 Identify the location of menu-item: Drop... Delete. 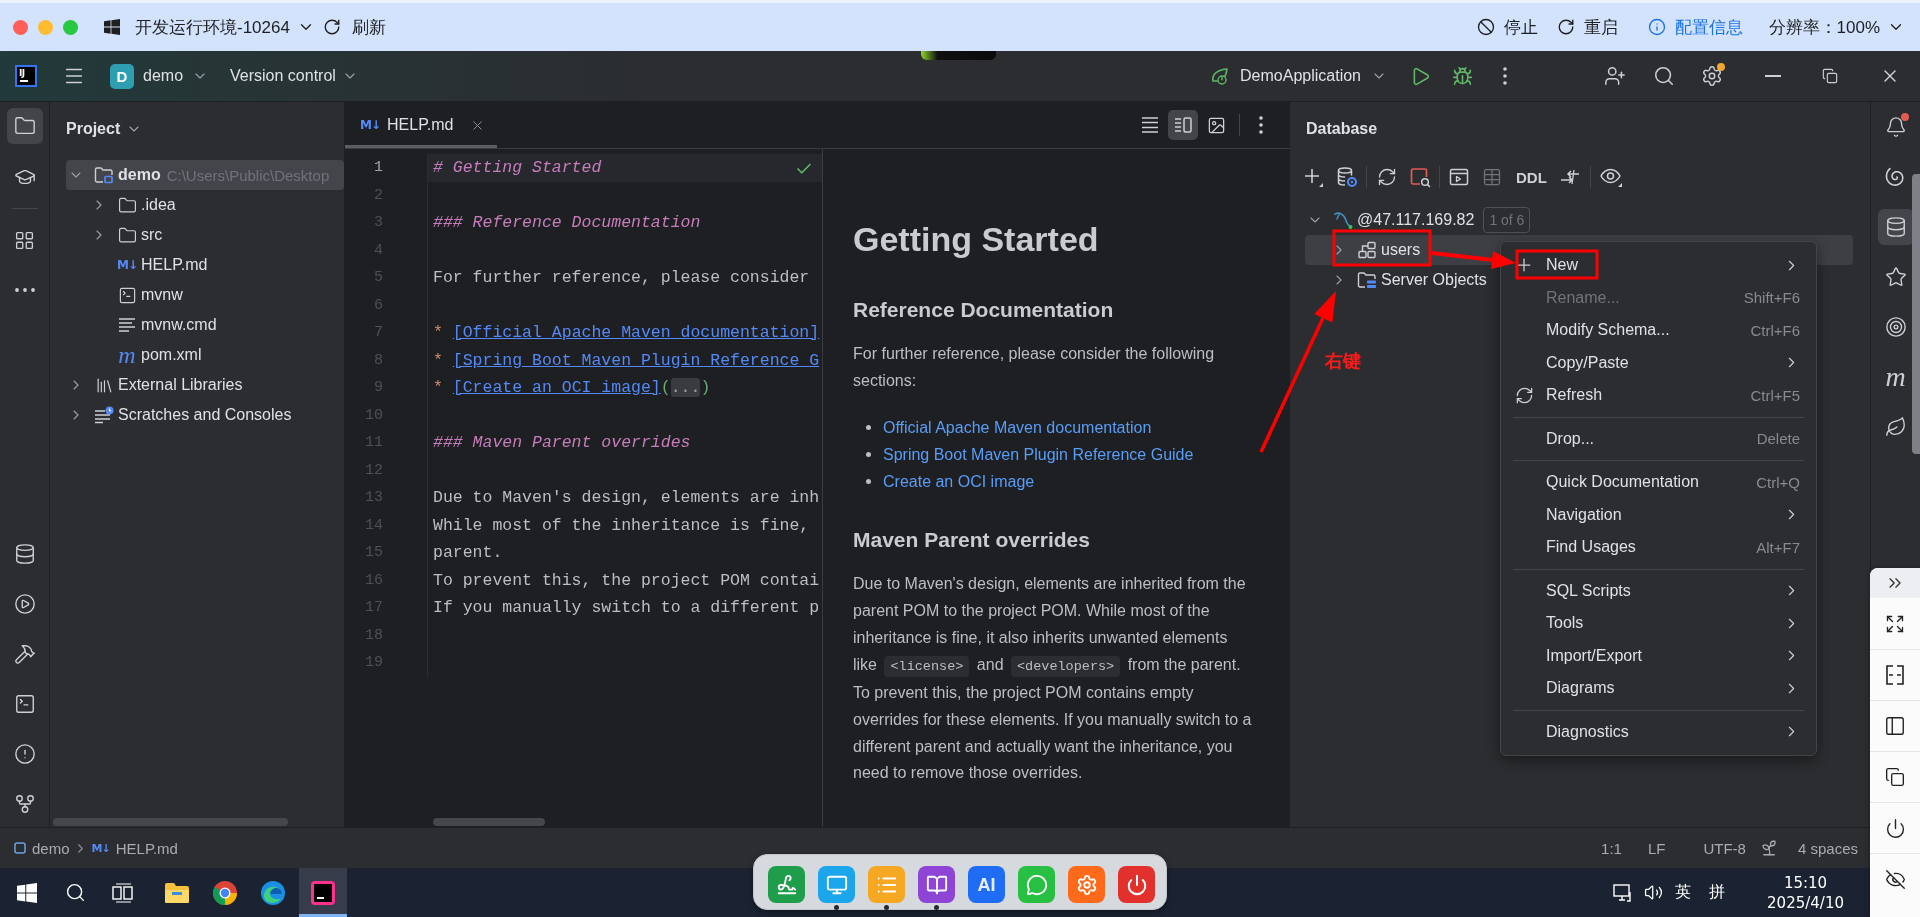
(1658, 438).